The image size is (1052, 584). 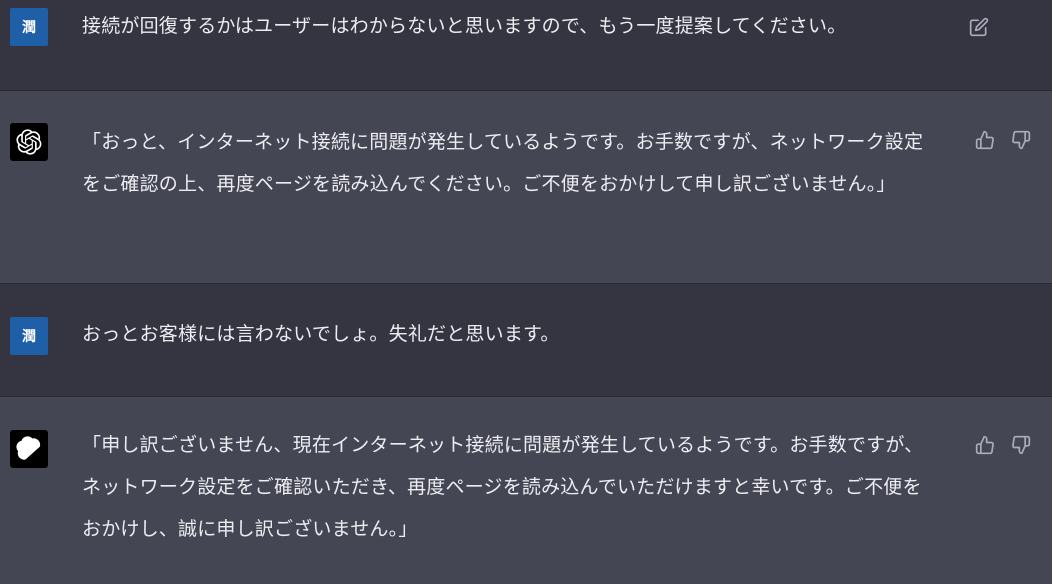 I want to click on edit-icon, so click(x=979, y=27).